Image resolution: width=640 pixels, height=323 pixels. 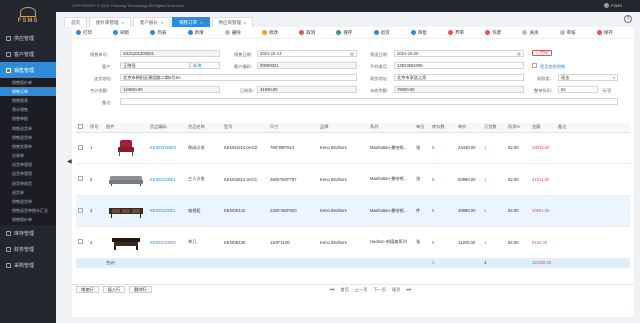 I want to click on nav-group-sales: 销售管理, so click(x=28, y=70).